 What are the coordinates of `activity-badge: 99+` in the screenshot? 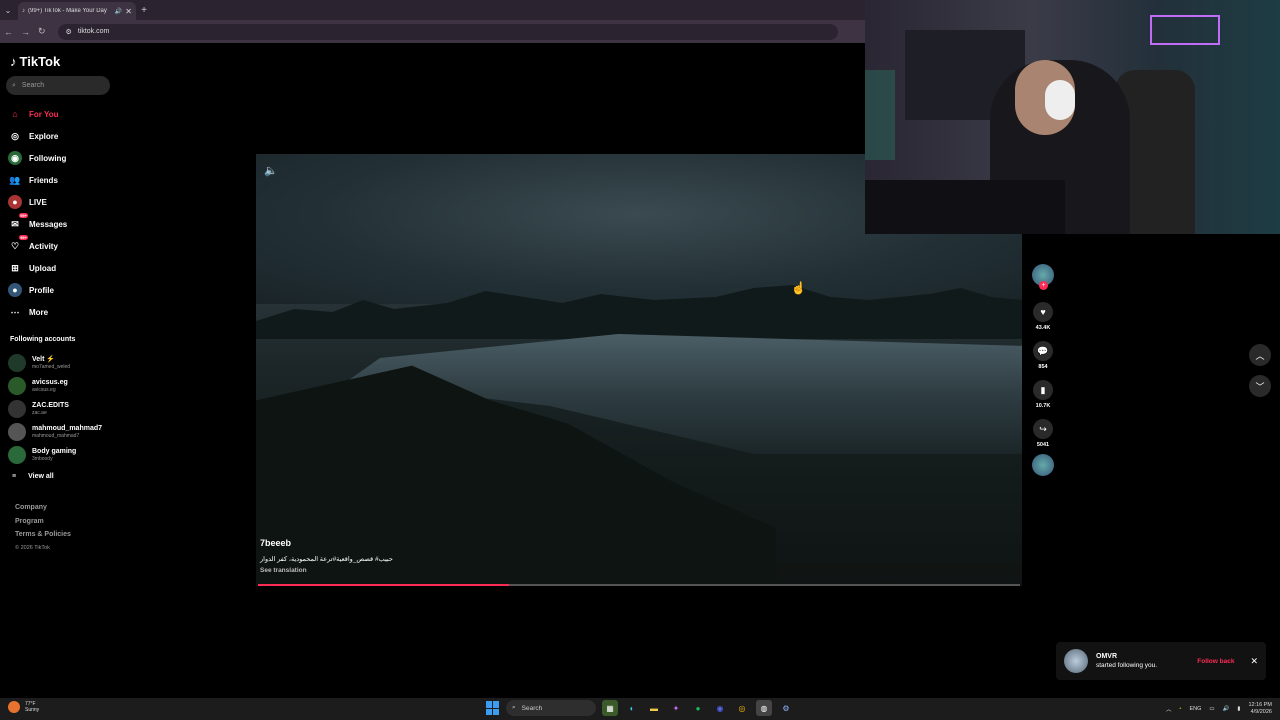 It's located at (23, 237).